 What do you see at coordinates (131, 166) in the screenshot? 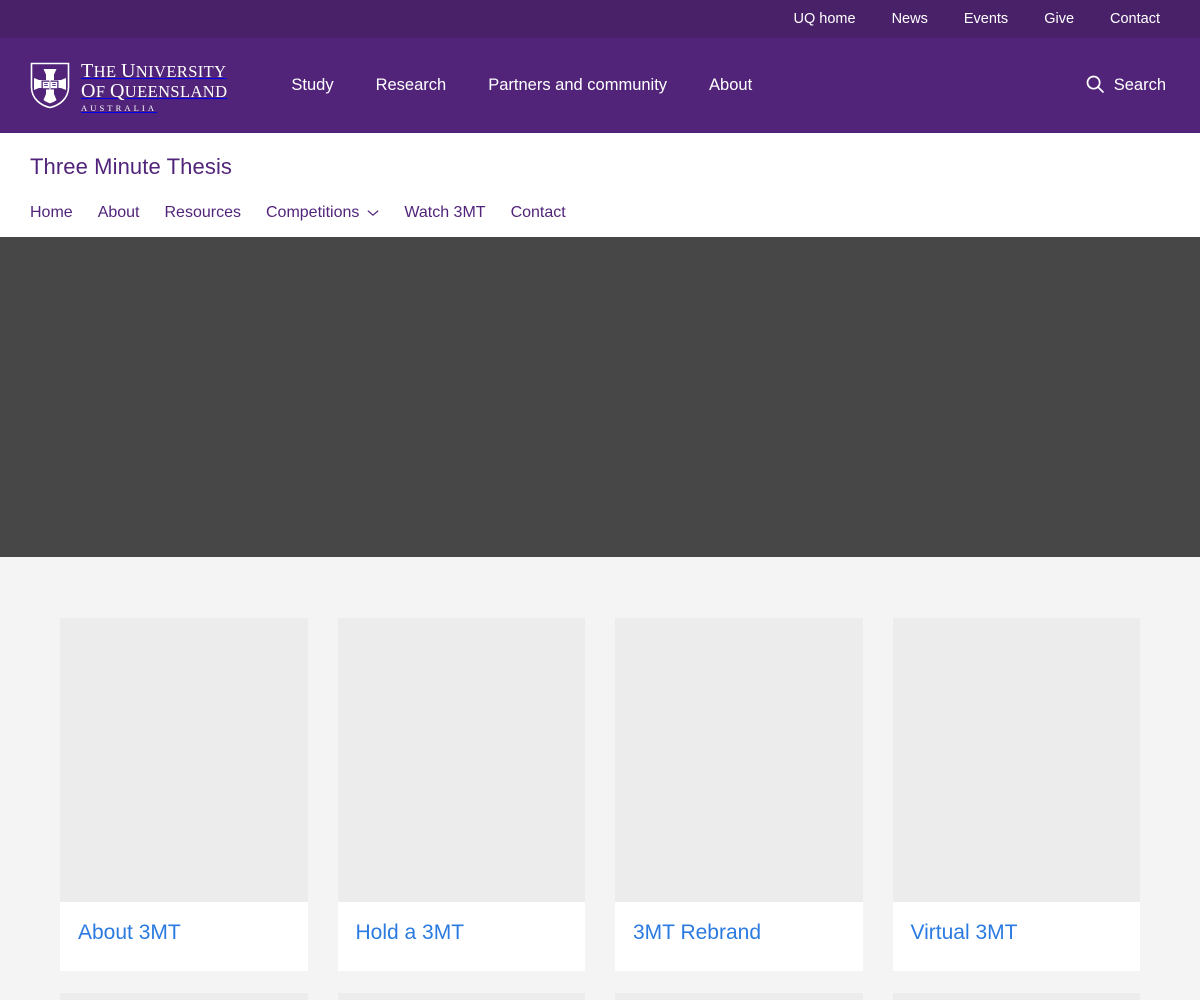
I see `page-title: Three Minute Thesis` at bounding box center [131, 166].